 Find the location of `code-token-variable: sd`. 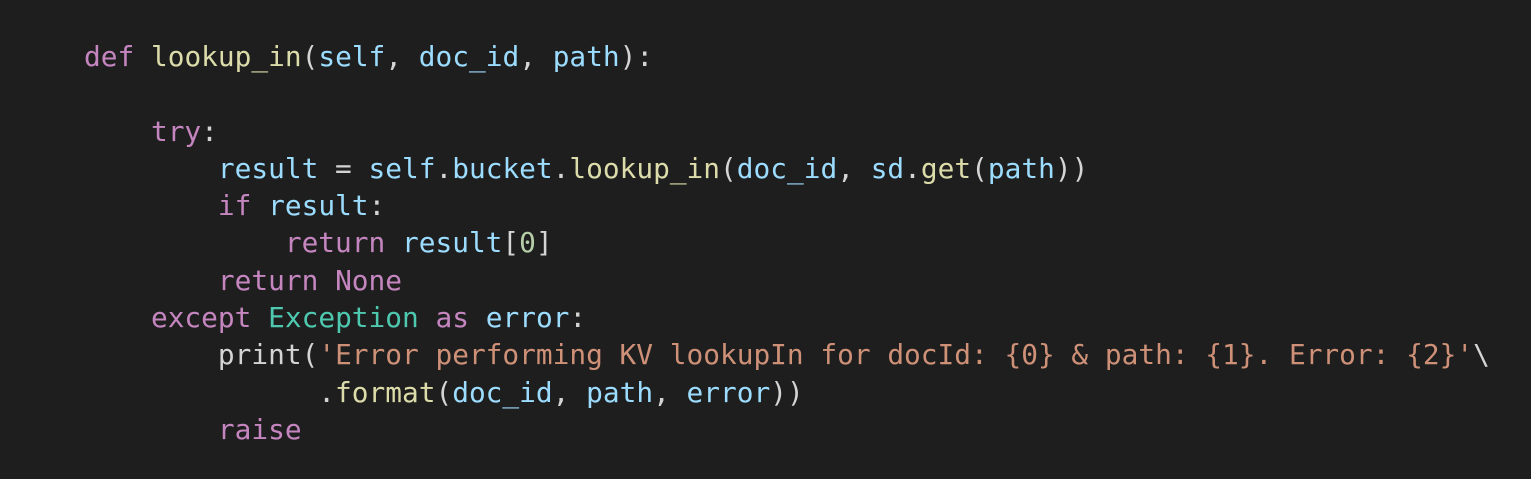

code-token-variable: sd is located at coordinates (887, 168).